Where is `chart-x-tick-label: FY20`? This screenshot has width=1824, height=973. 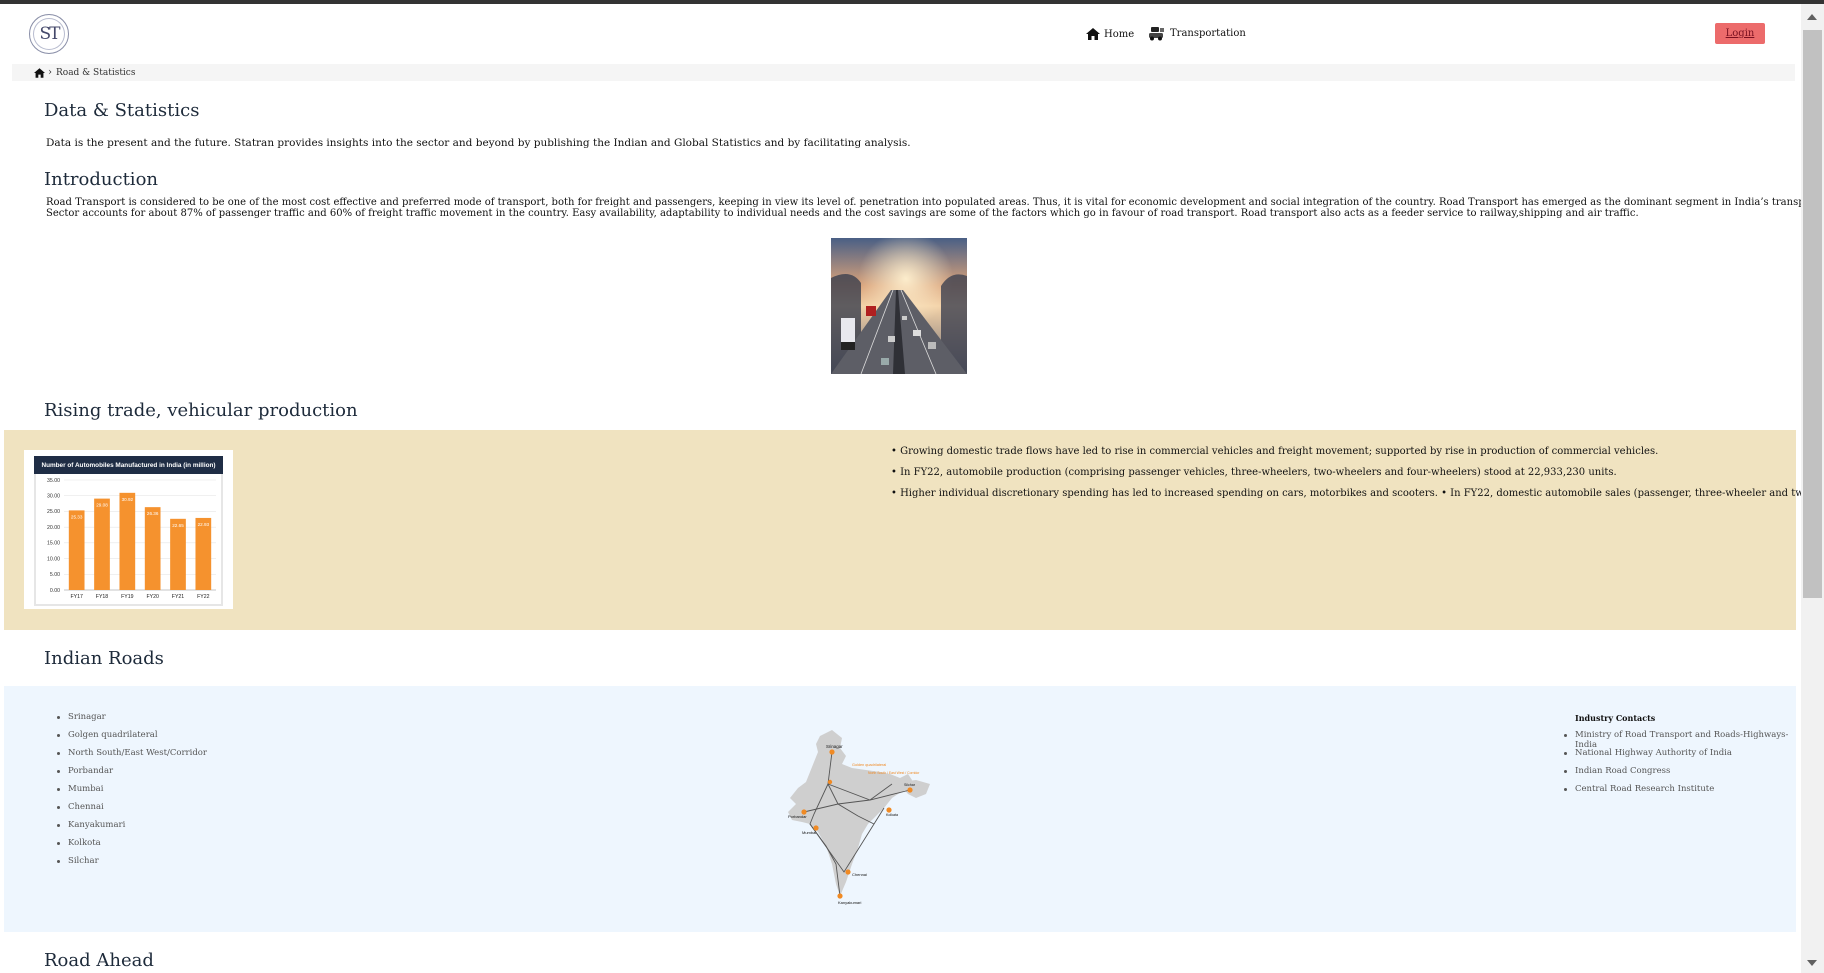
chart-x-tick-label: FY20 is located at coordinates (152, 597).